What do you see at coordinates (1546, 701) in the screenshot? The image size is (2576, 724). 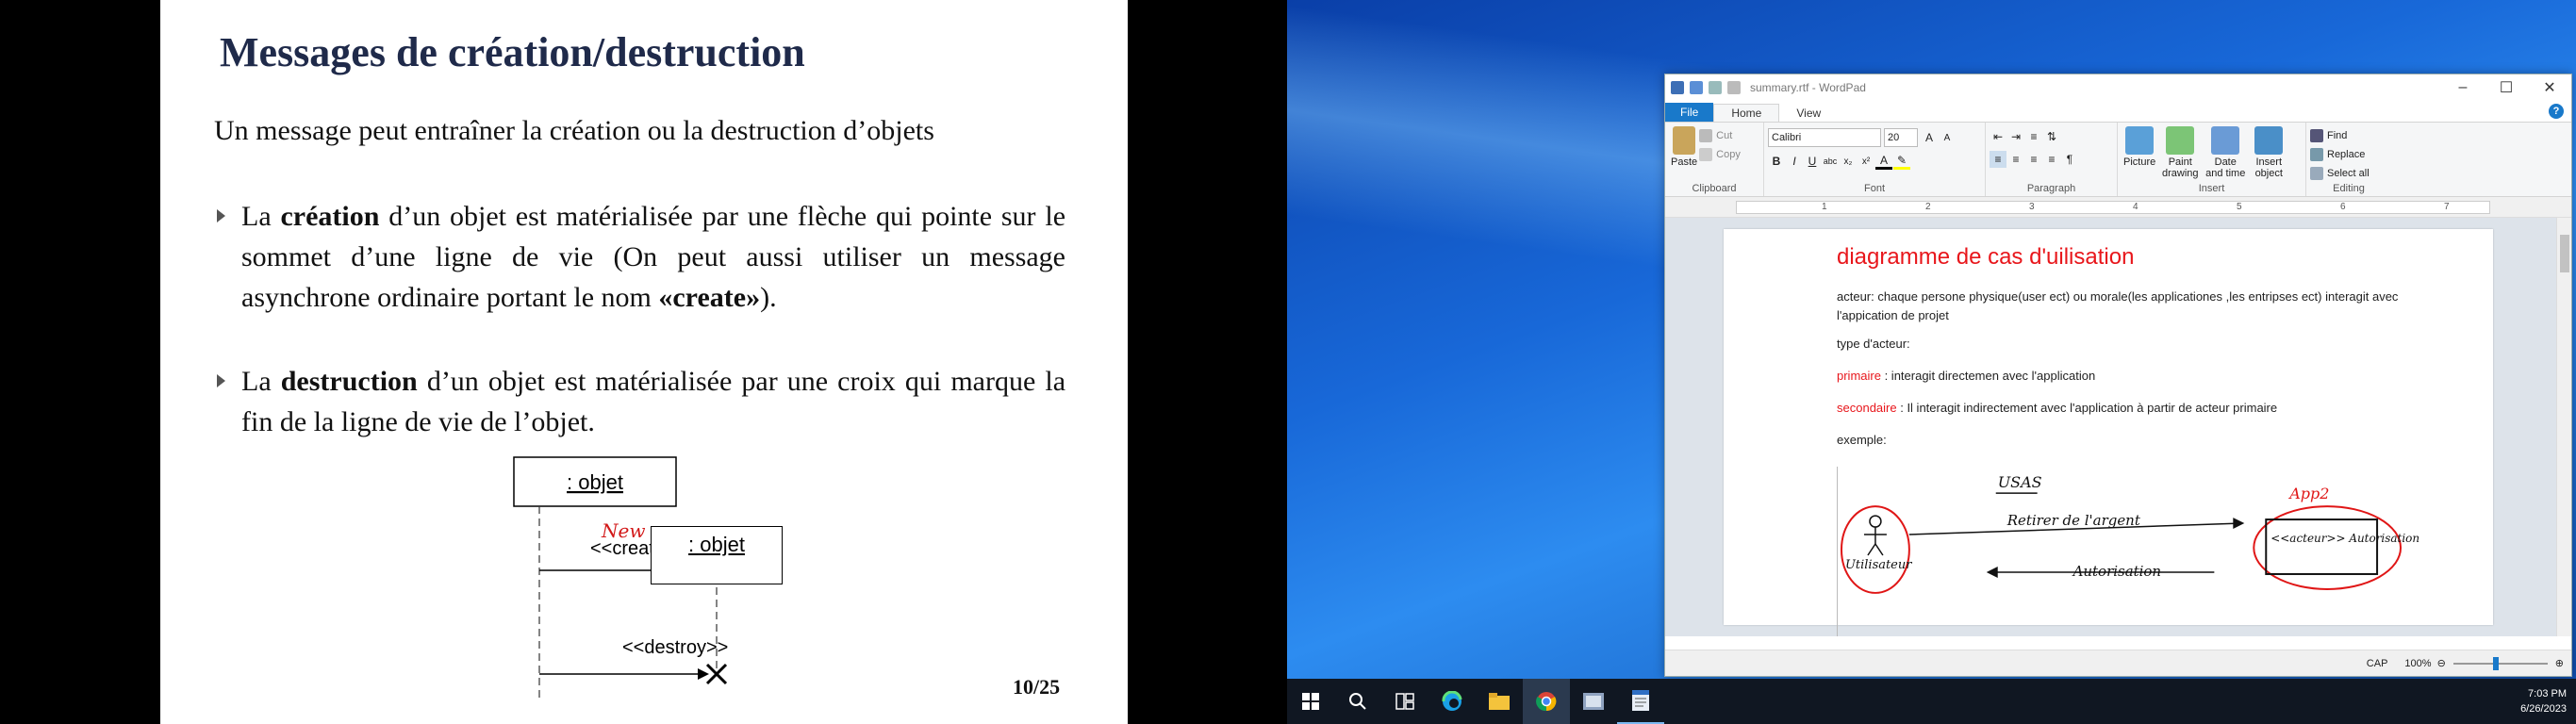 I see `taskbar-chrome` at bounding box center [1546, 701].